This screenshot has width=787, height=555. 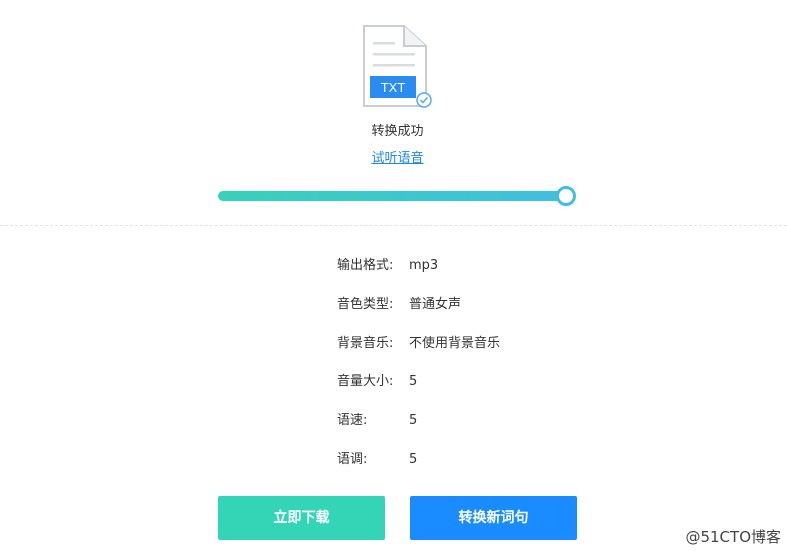 I want to click on conversion-progress-bar, so click(x=394, y=196).